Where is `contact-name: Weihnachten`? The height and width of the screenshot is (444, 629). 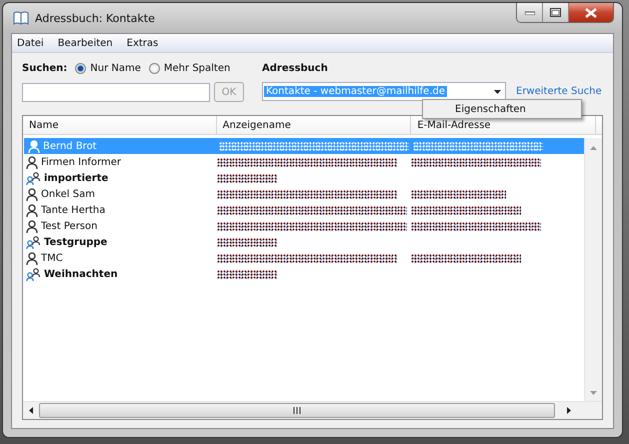
contact-name: Weihnachten is located at coordinates (81, 274).